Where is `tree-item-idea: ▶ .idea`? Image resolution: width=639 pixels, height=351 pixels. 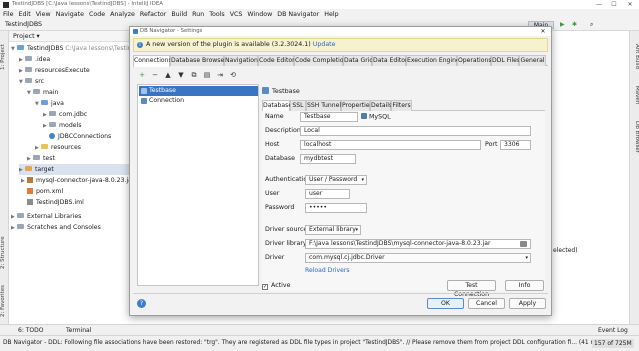
tree-item-idea: ▶ .idea is located at coordinates (34, 59).